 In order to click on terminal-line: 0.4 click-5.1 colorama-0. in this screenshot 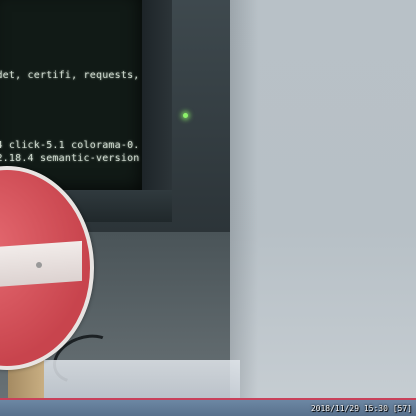, I will do `click(70, 145)`.